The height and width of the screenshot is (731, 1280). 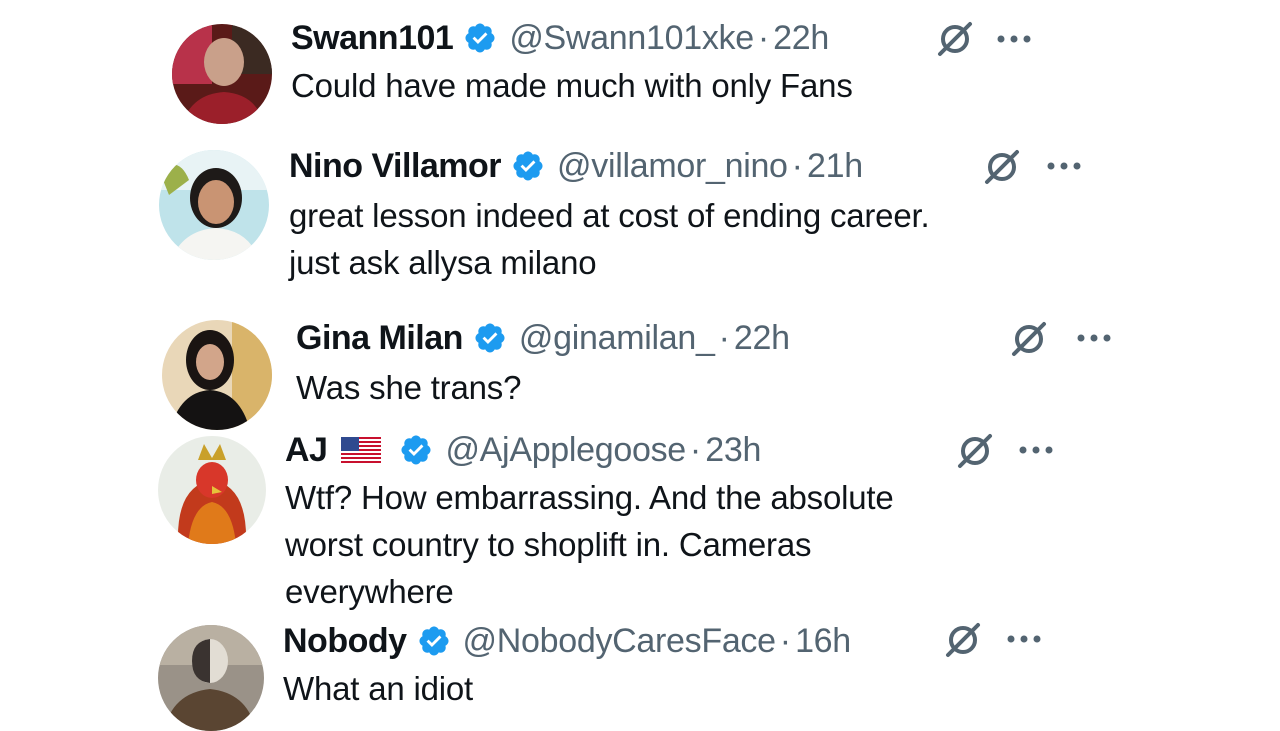 What do you see at coordinates (565, 450) in the screenshot?
I see `user-handle: @AjApplegoose` at bounding box center [565, 450].